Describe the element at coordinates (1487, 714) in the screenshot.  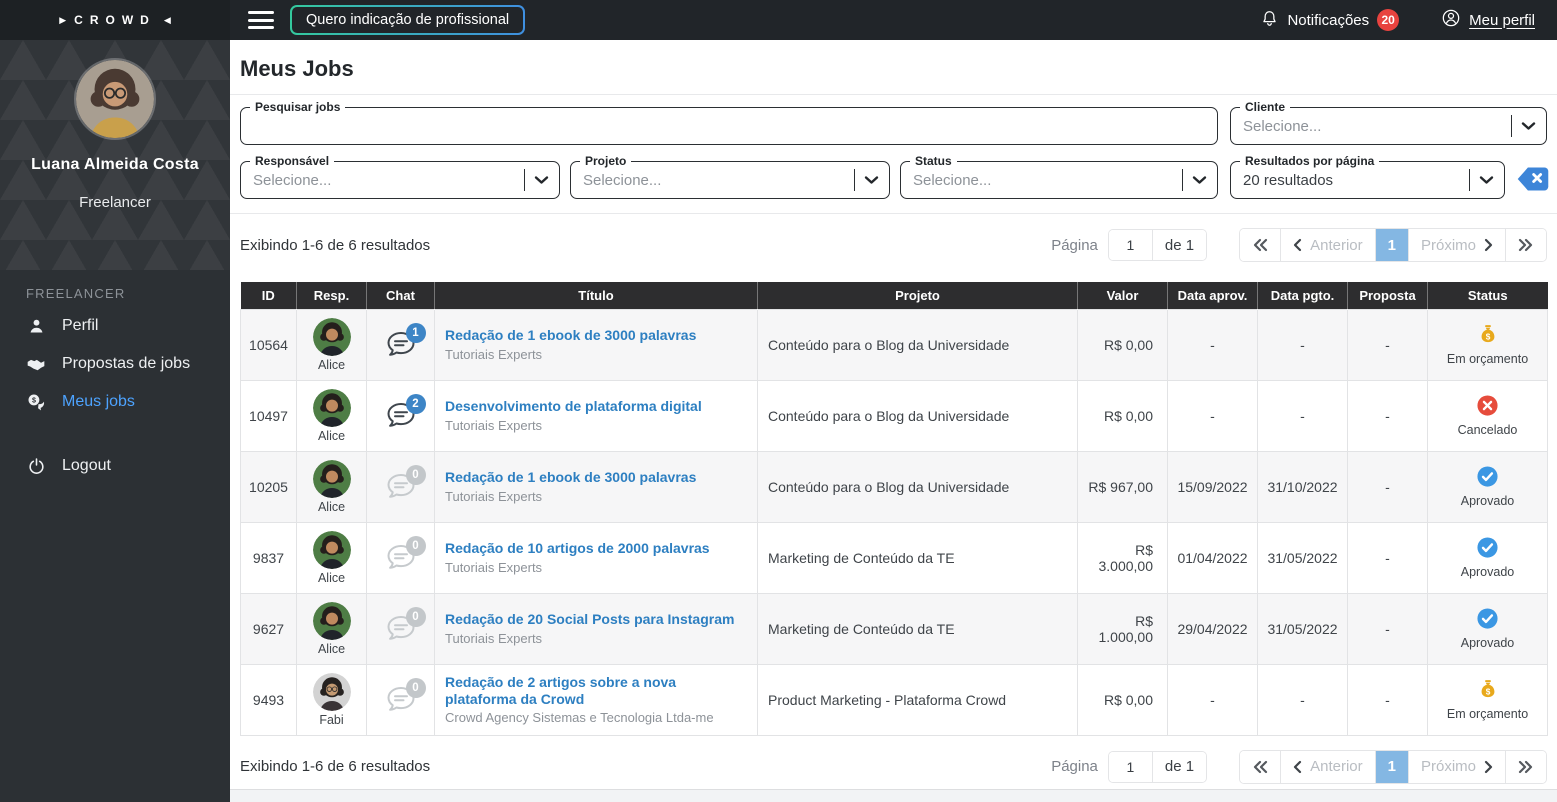
I see `status-label: Em orçamento` at that location.